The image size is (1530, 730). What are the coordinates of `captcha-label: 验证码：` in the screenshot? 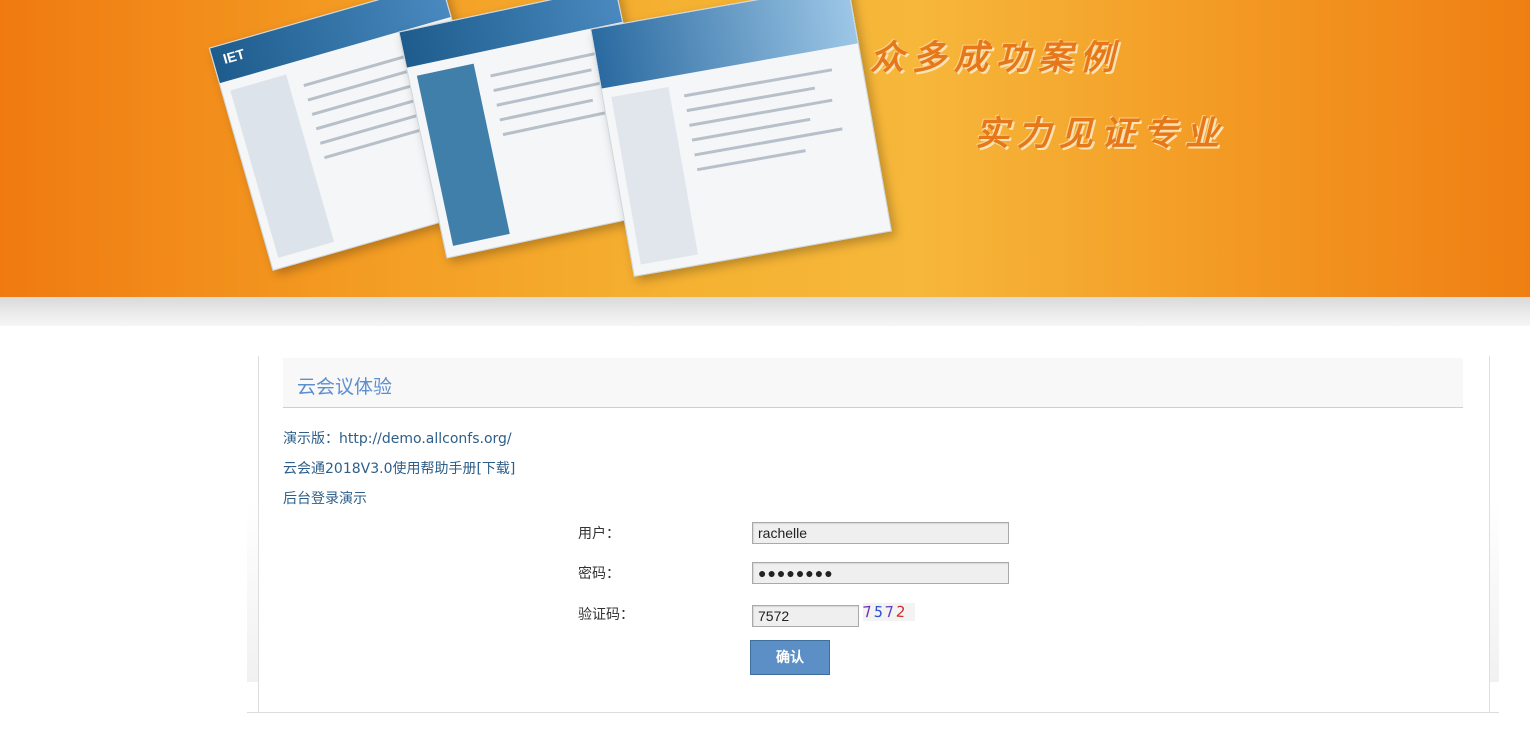 It's located at (606, 615).